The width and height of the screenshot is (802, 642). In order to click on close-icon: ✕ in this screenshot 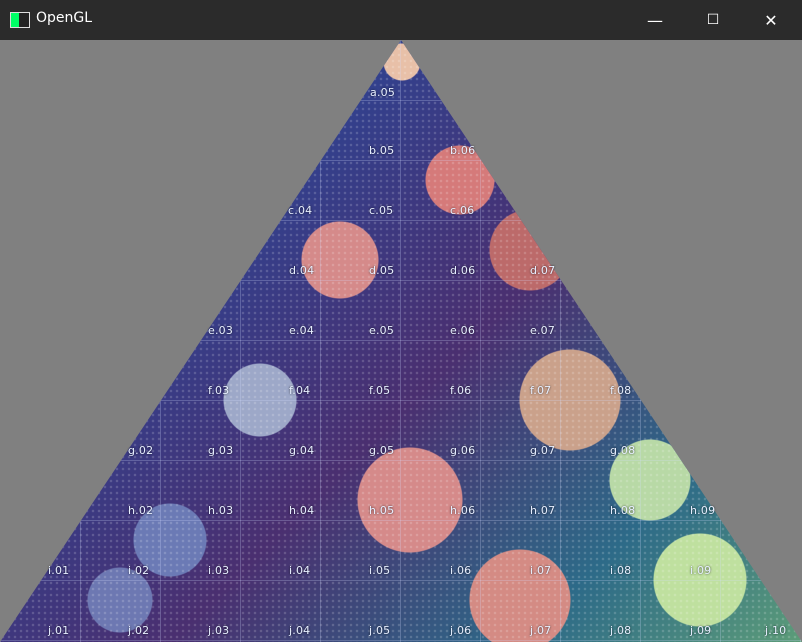, I will do `click(771, 20)`.